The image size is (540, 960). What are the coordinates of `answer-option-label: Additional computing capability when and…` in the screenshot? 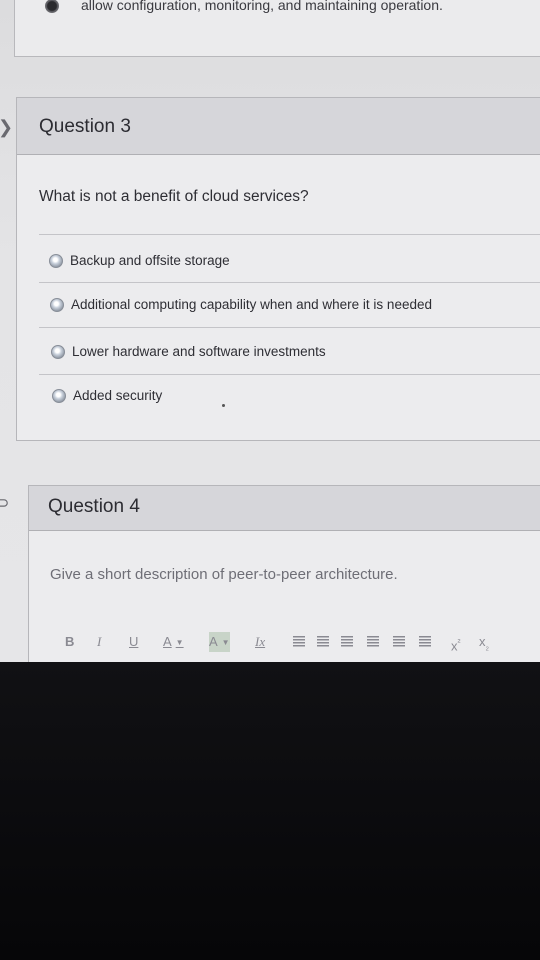 It's located at (251, 304).